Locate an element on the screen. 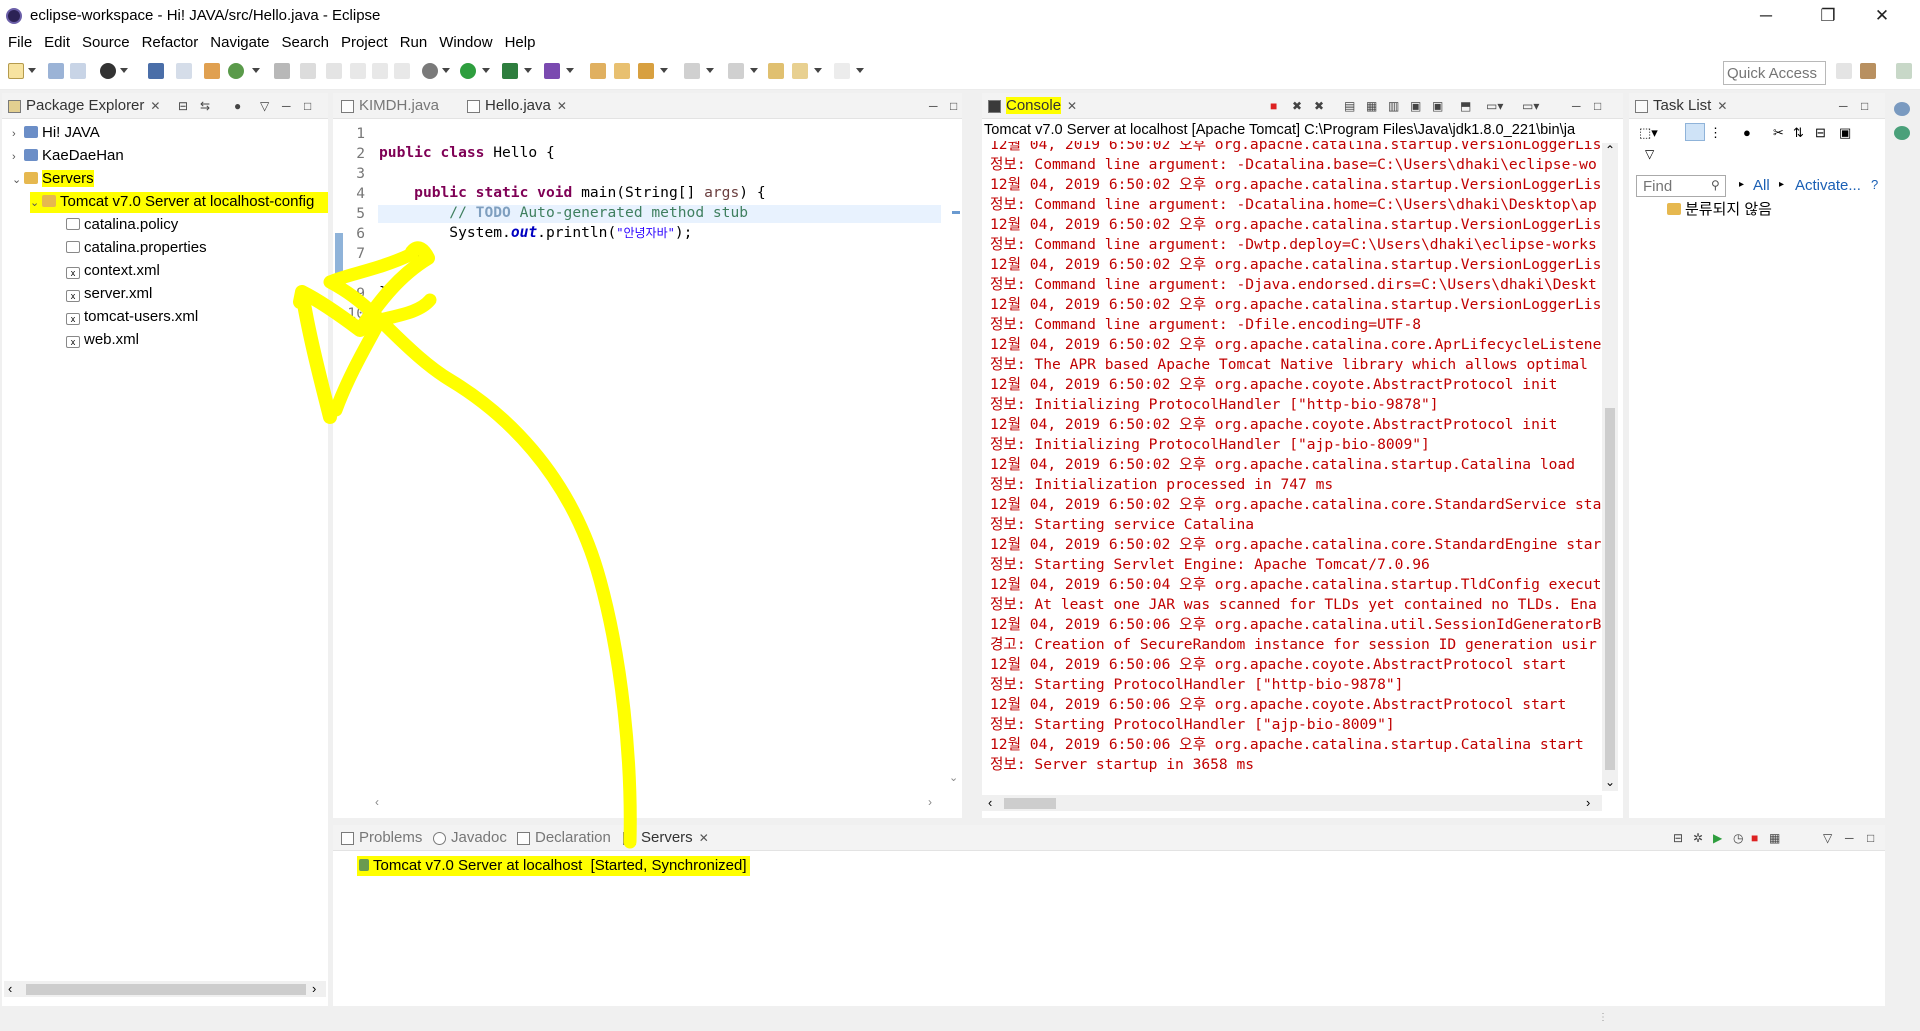 The height and width of the screenshot is (1031, 1920). page-icon is located at coordinates (358, 71).